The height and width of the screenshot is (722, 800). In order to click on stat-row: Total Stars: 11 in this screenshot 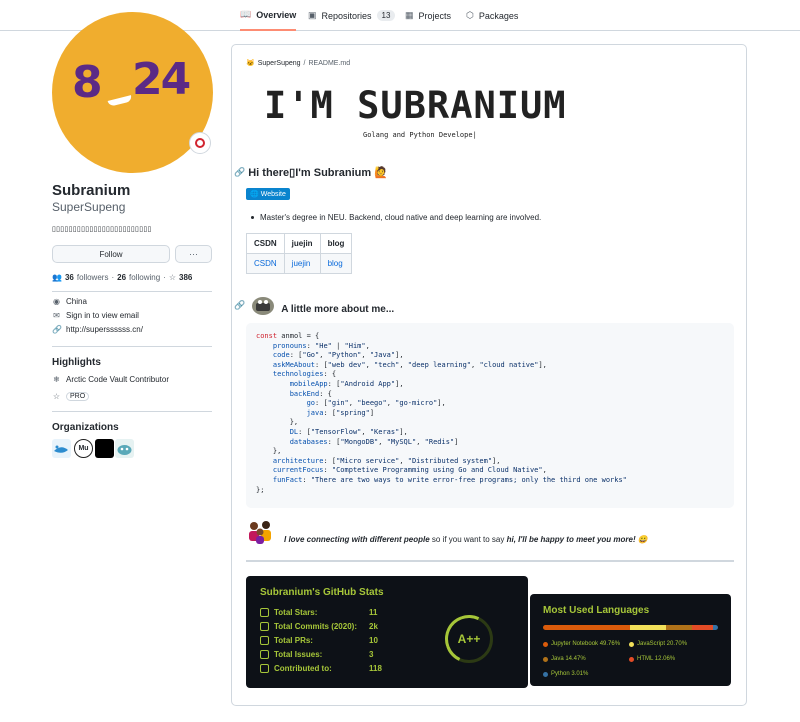, I will do `click(318, 612)`.